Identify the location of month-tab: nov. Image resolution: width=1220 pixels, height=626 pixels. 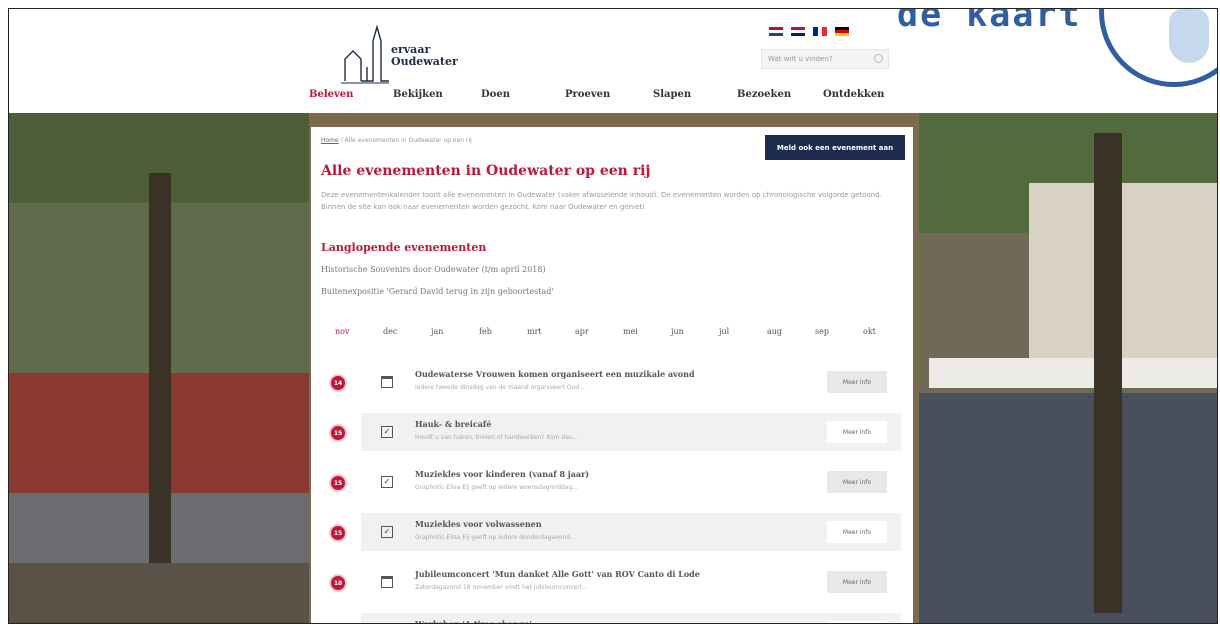
(342, 331).